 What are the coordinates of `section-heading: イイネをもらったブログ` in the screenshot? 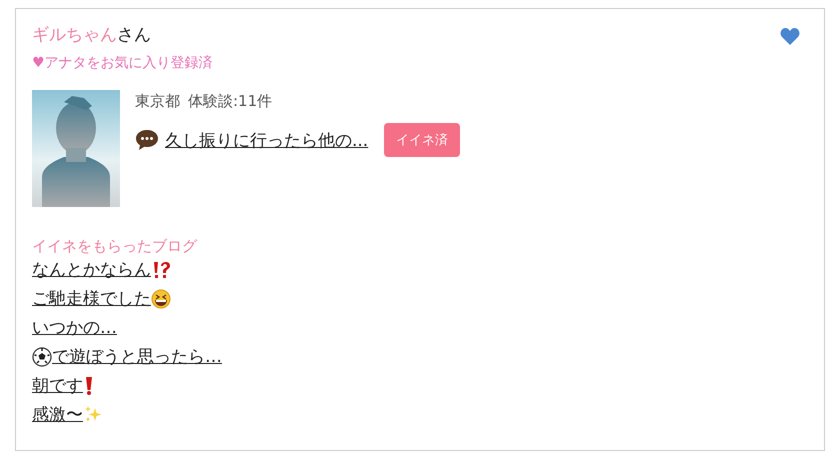 It's located at (115, 246).